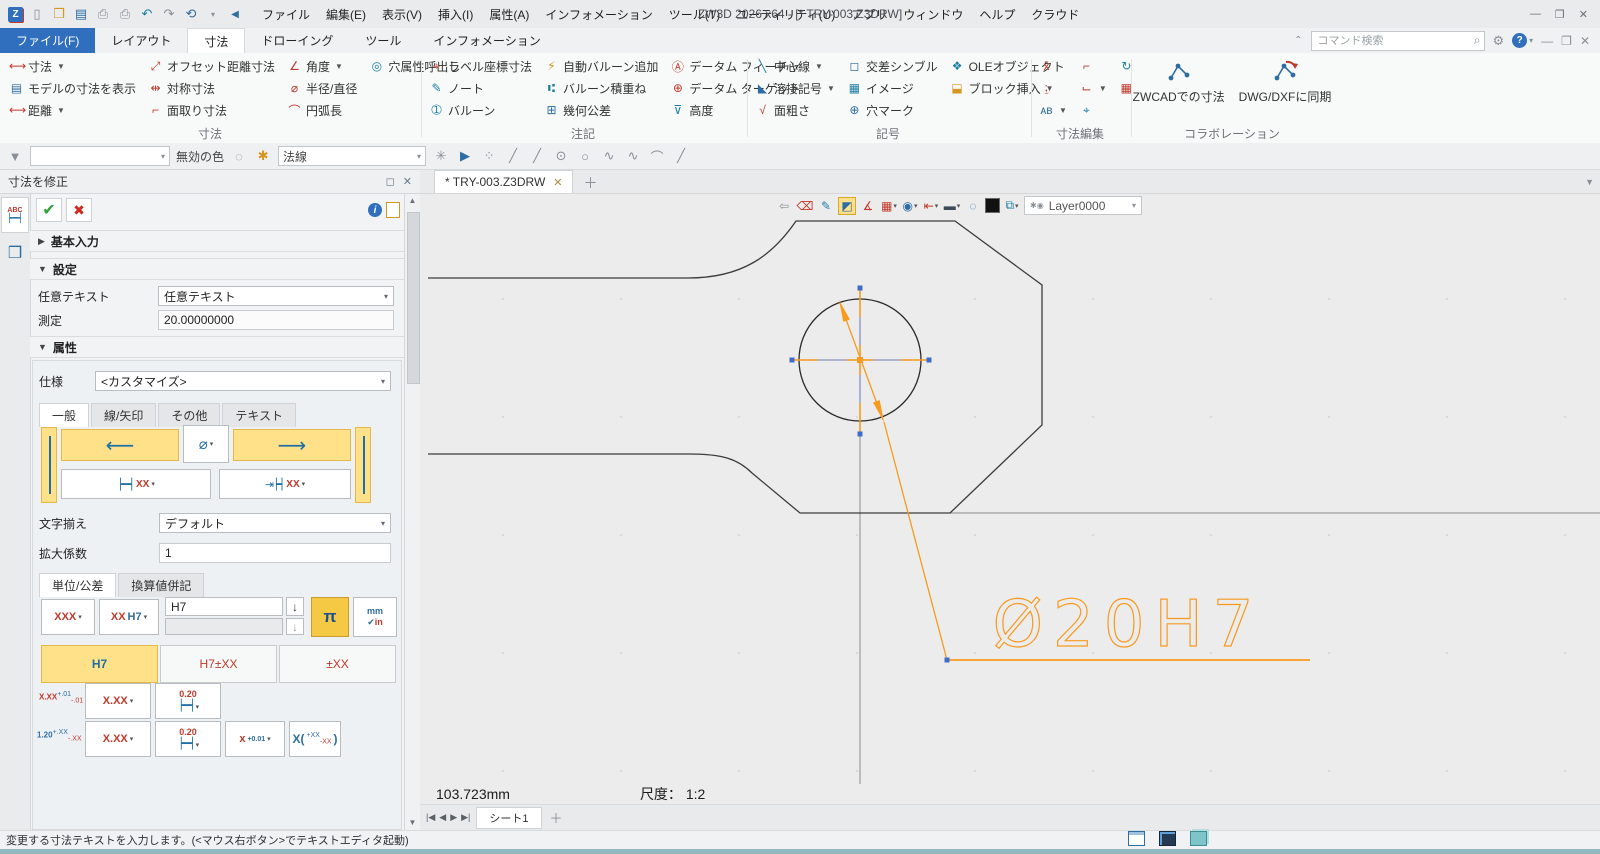 This screenshot has height=854, width=1600. What do you see at coordinates (480, 88) in the screenshot?
I see `ribbon-button-ノート: ✎ ノート` at bounding box center [480, 88].